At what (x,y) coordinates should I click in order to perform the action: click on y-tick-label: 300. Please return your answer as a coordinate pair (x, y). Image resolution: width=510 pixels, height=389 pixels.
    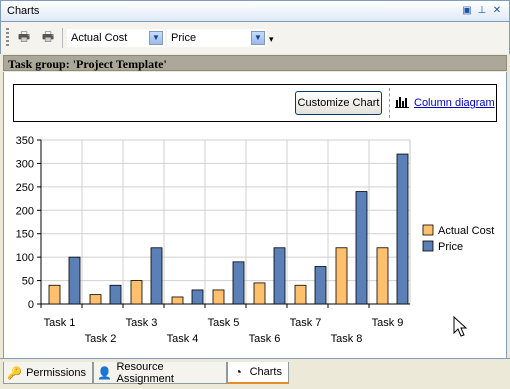
    Looking at the image, I should click on (25, 164).